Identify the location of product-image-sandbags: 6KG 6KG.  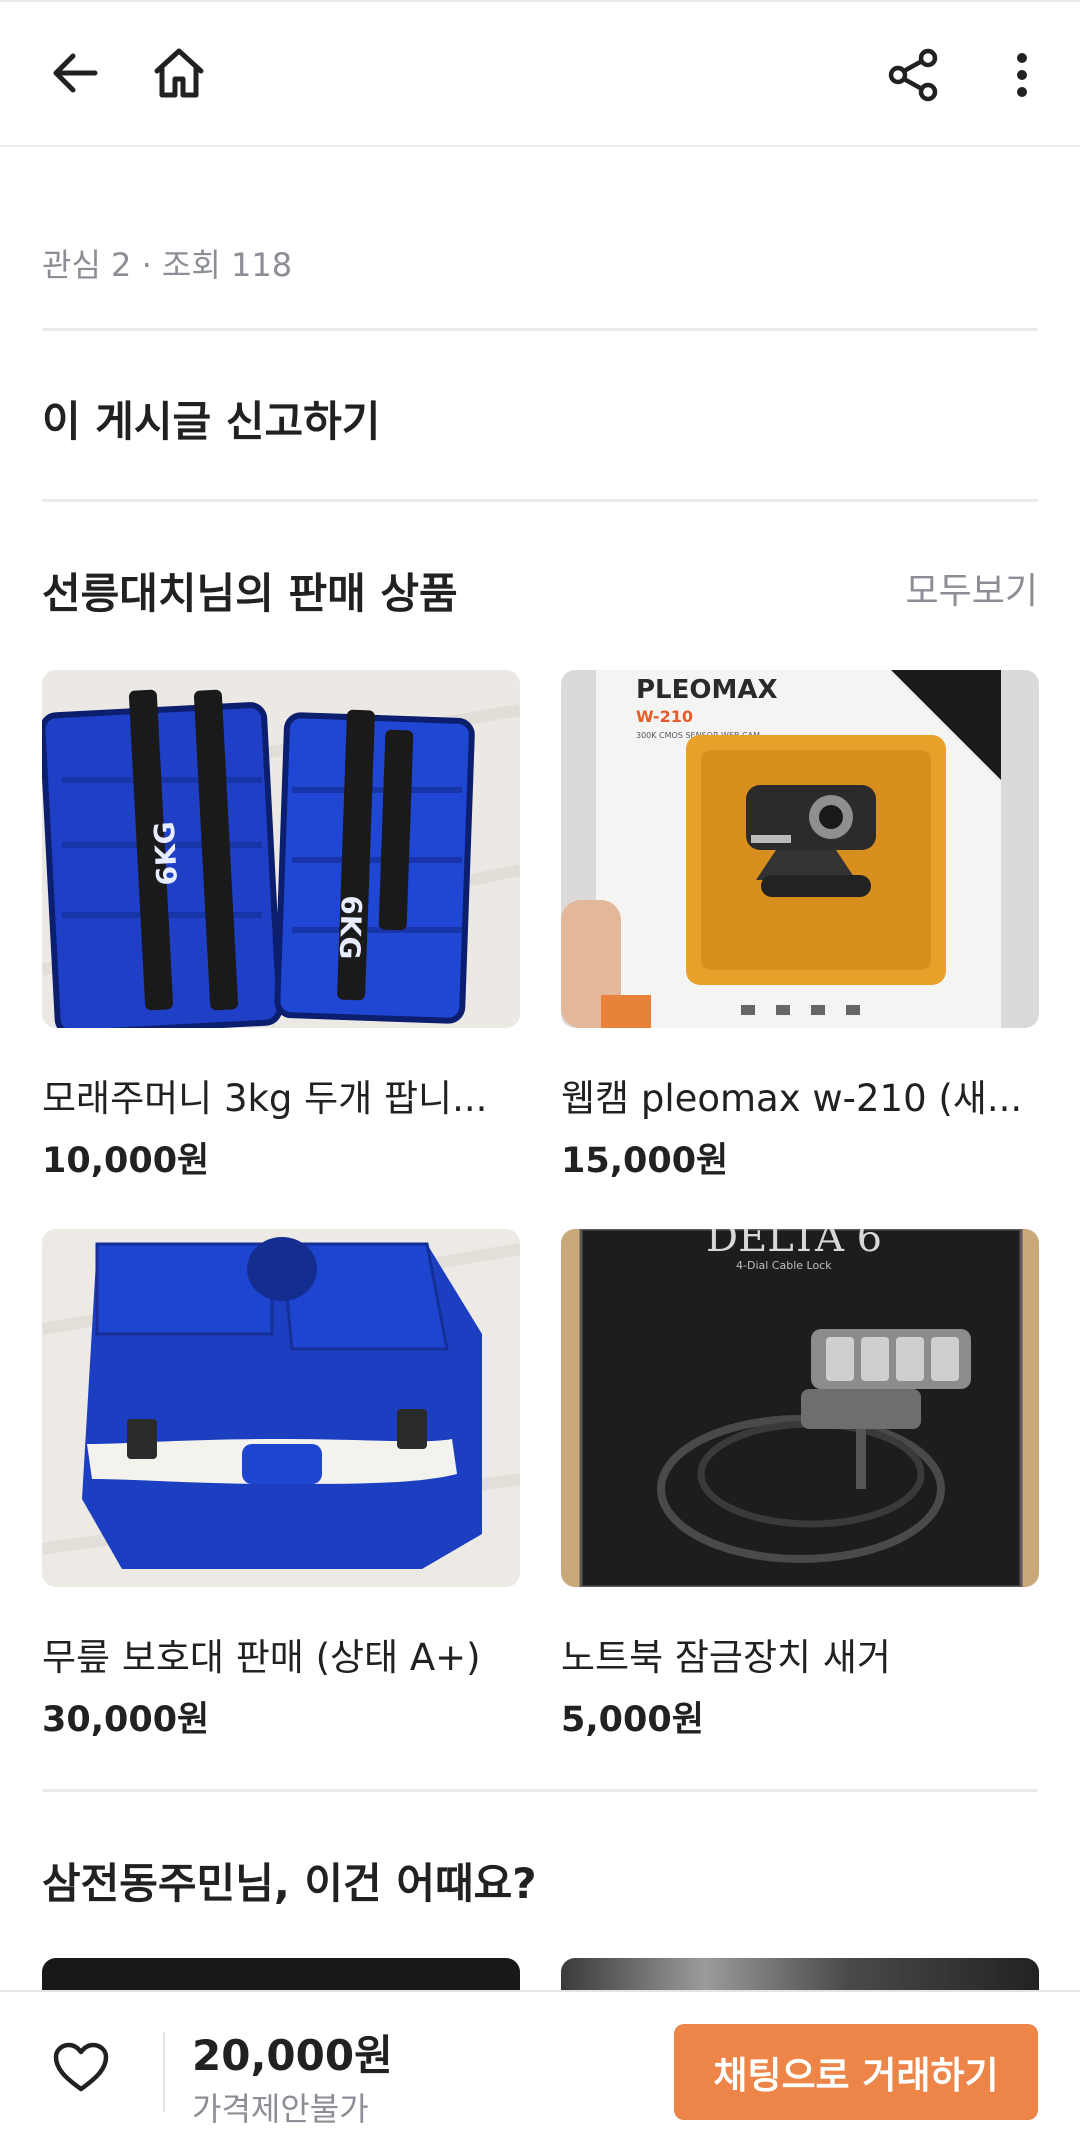
(281, 849).